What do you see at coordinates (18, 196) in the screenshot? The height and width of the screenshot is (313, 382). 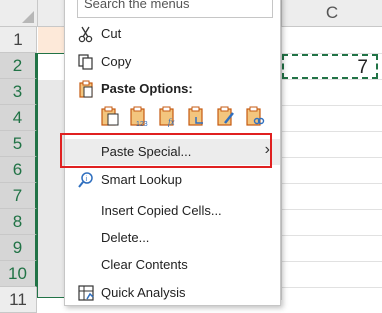 I see `row-header-7: 7` at bounding box center [18, 196].